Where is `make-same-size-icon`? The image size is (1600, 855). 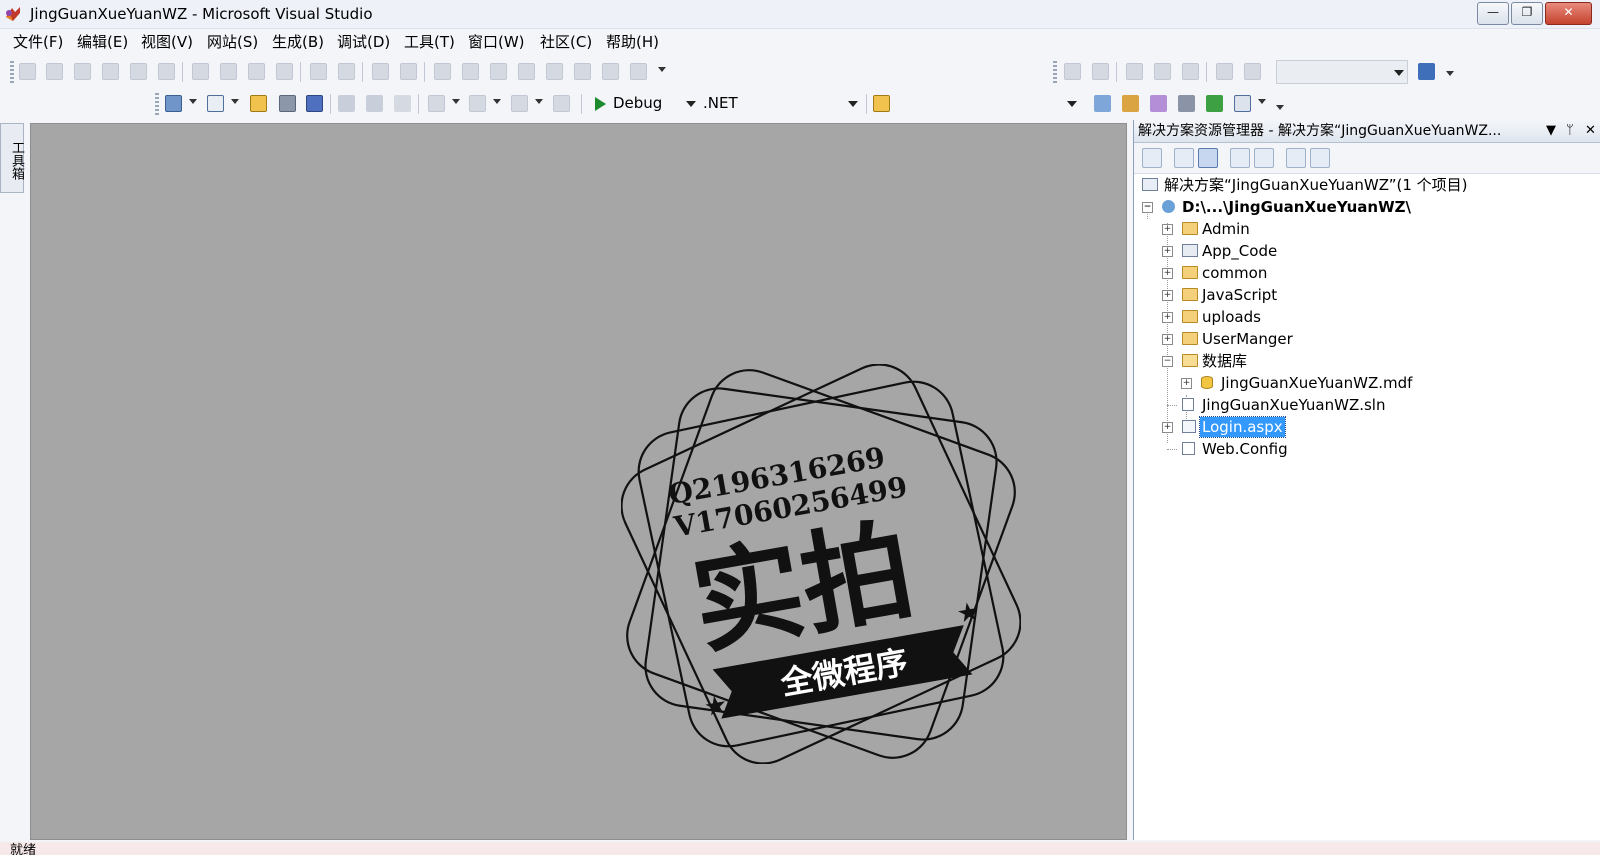 make-same-size-icon is located at coordinates (256, 71).